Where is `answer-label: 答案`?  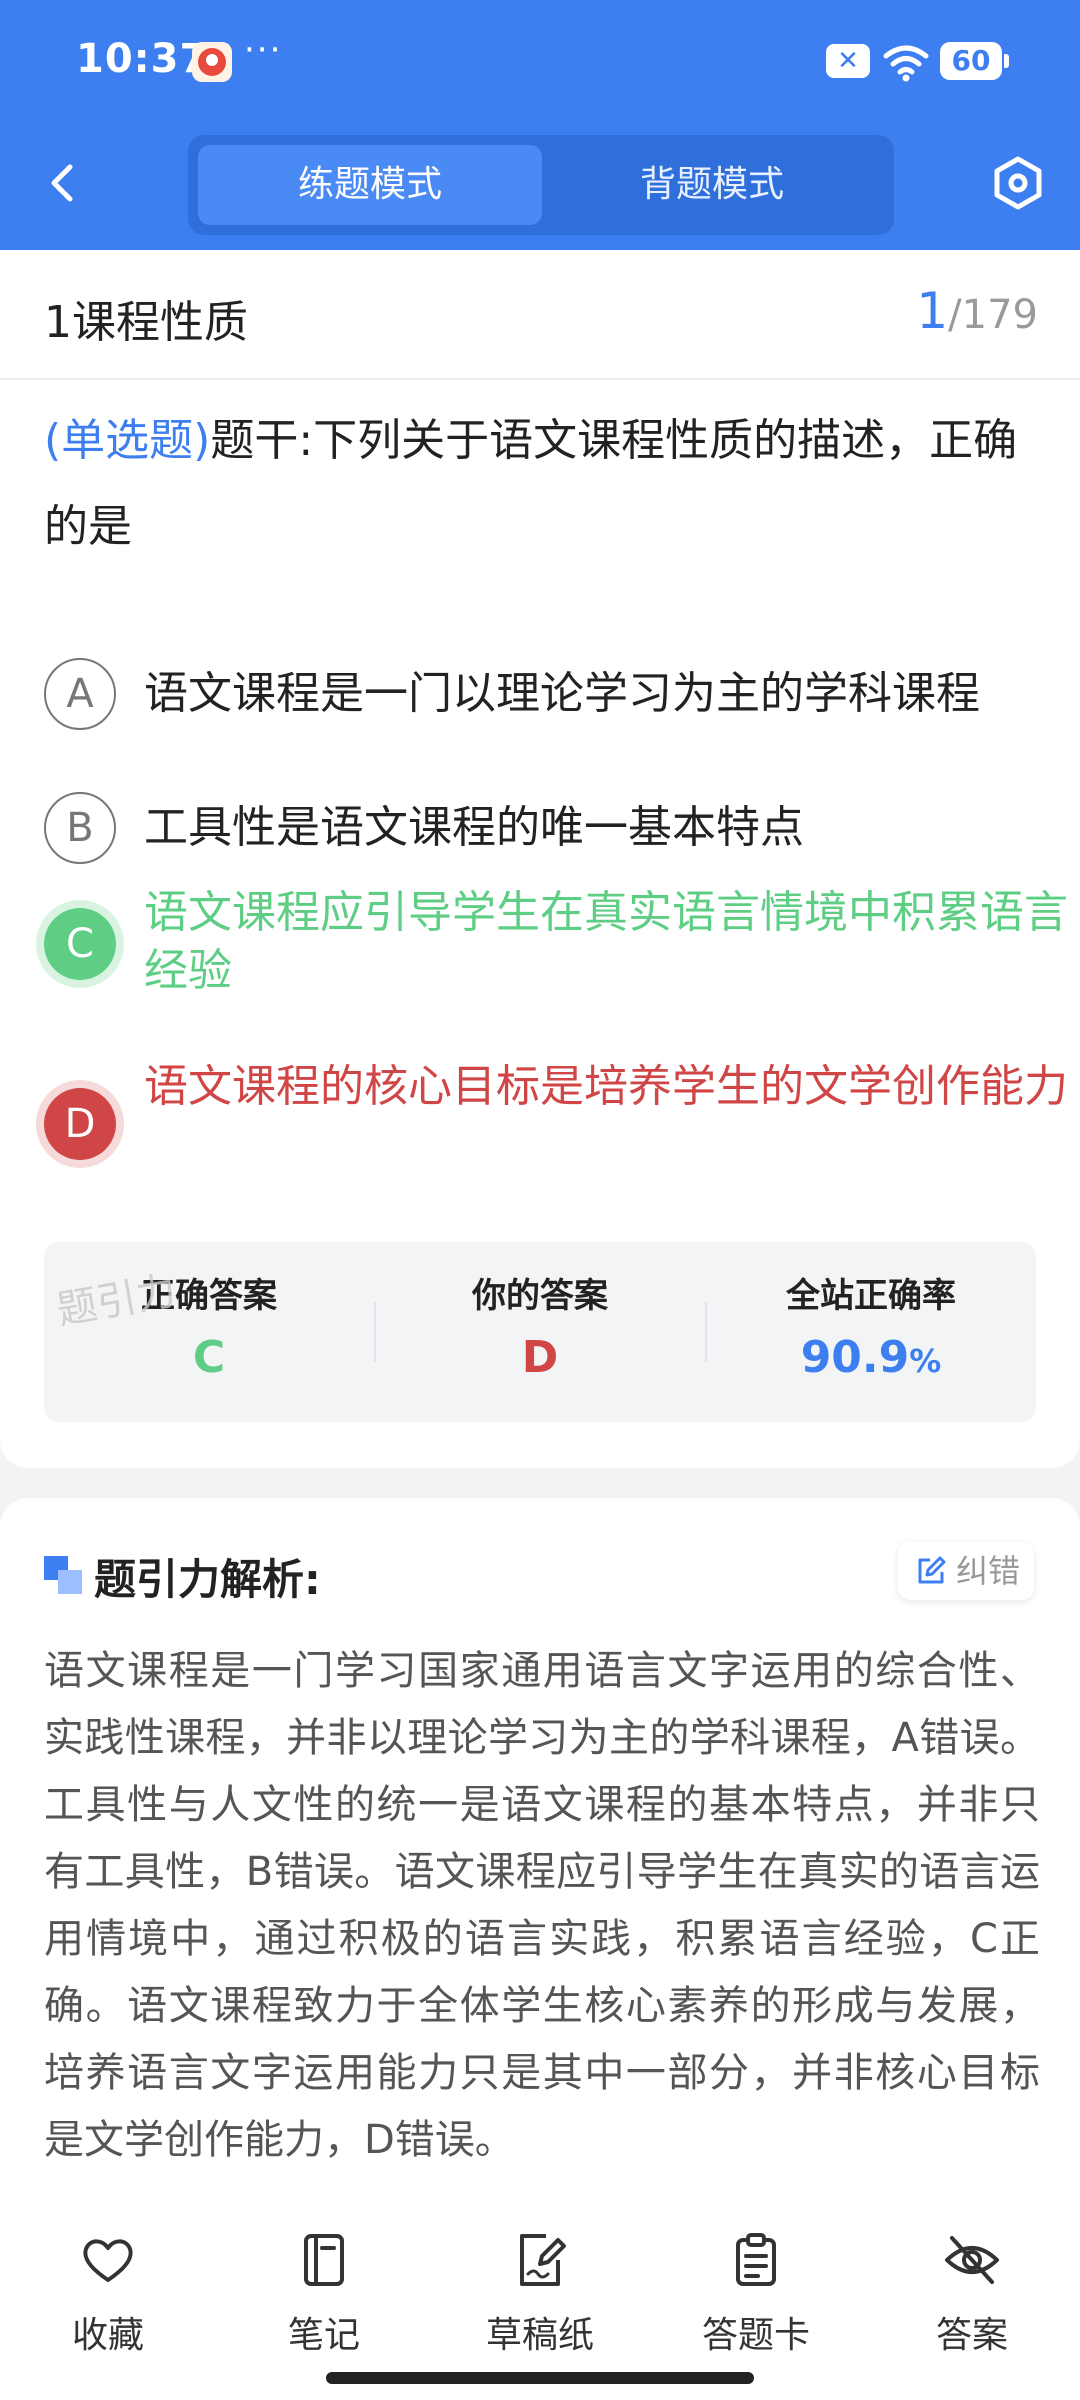 answer-label: 答案 is located at coordinates (971, 2335).